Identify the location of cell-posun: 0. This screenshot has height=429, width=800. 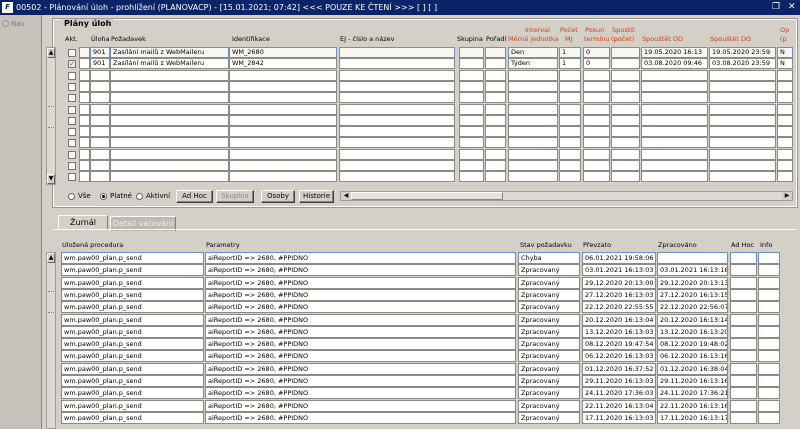
(596, 52).